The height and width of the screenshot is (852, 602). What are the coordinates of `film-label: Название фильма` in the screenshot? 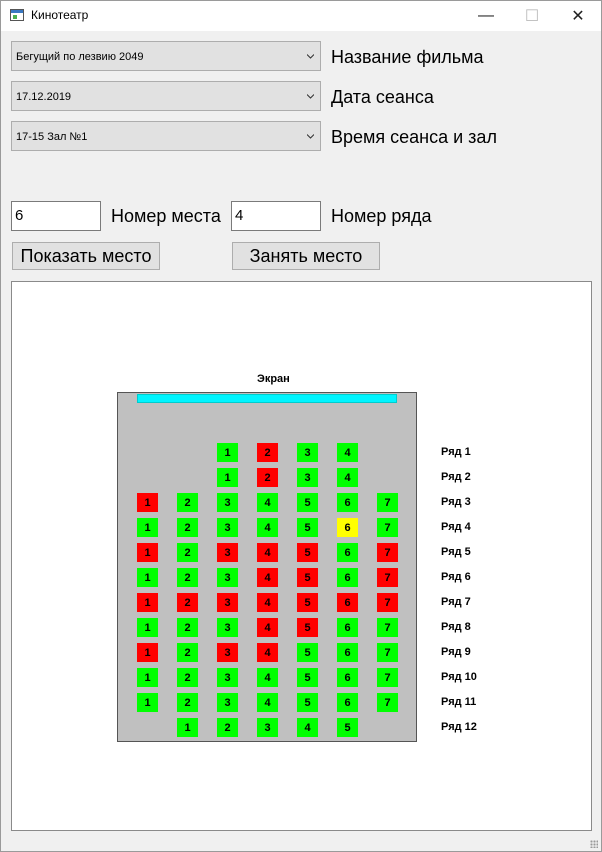 It's located at (407, 57).